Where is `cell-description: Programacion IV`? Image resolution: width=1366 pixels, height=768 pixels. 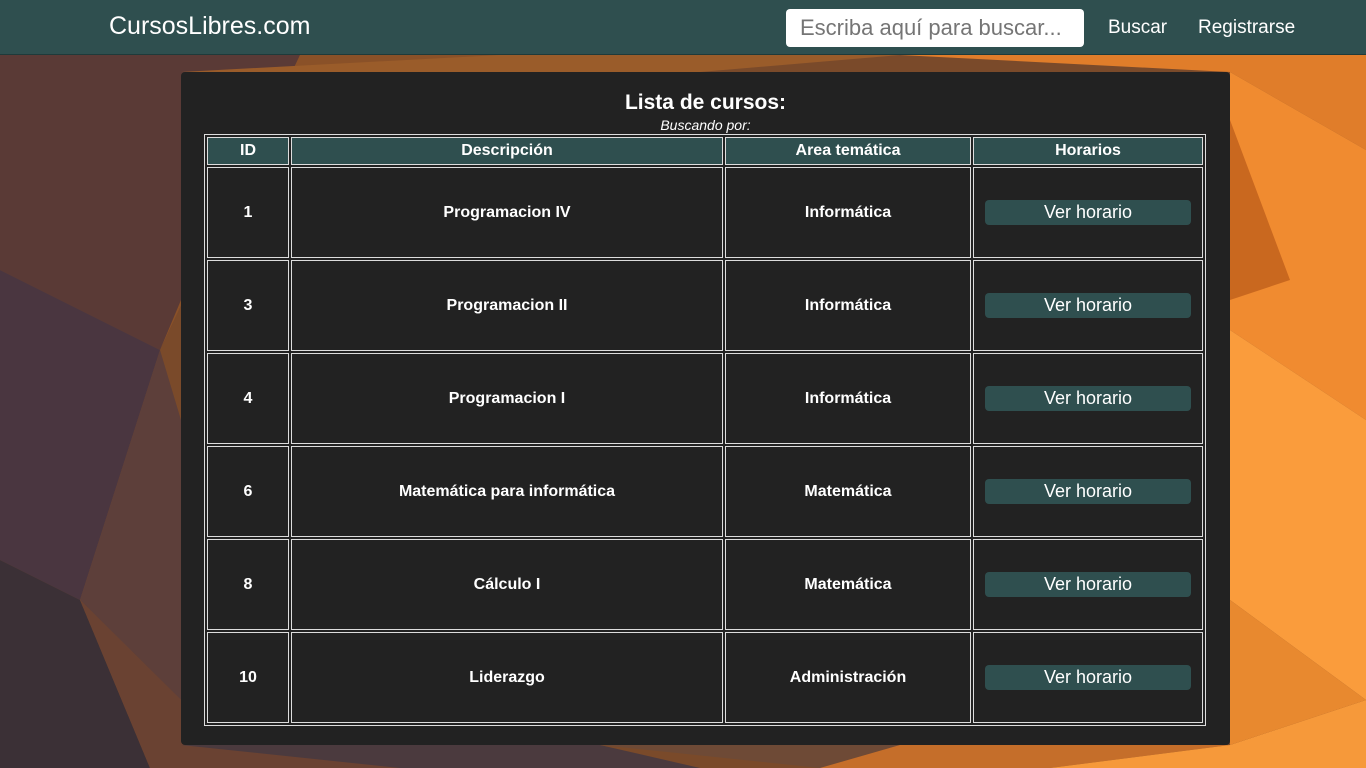 cell-description: Programacion IV is located at coordinates (507, 212).